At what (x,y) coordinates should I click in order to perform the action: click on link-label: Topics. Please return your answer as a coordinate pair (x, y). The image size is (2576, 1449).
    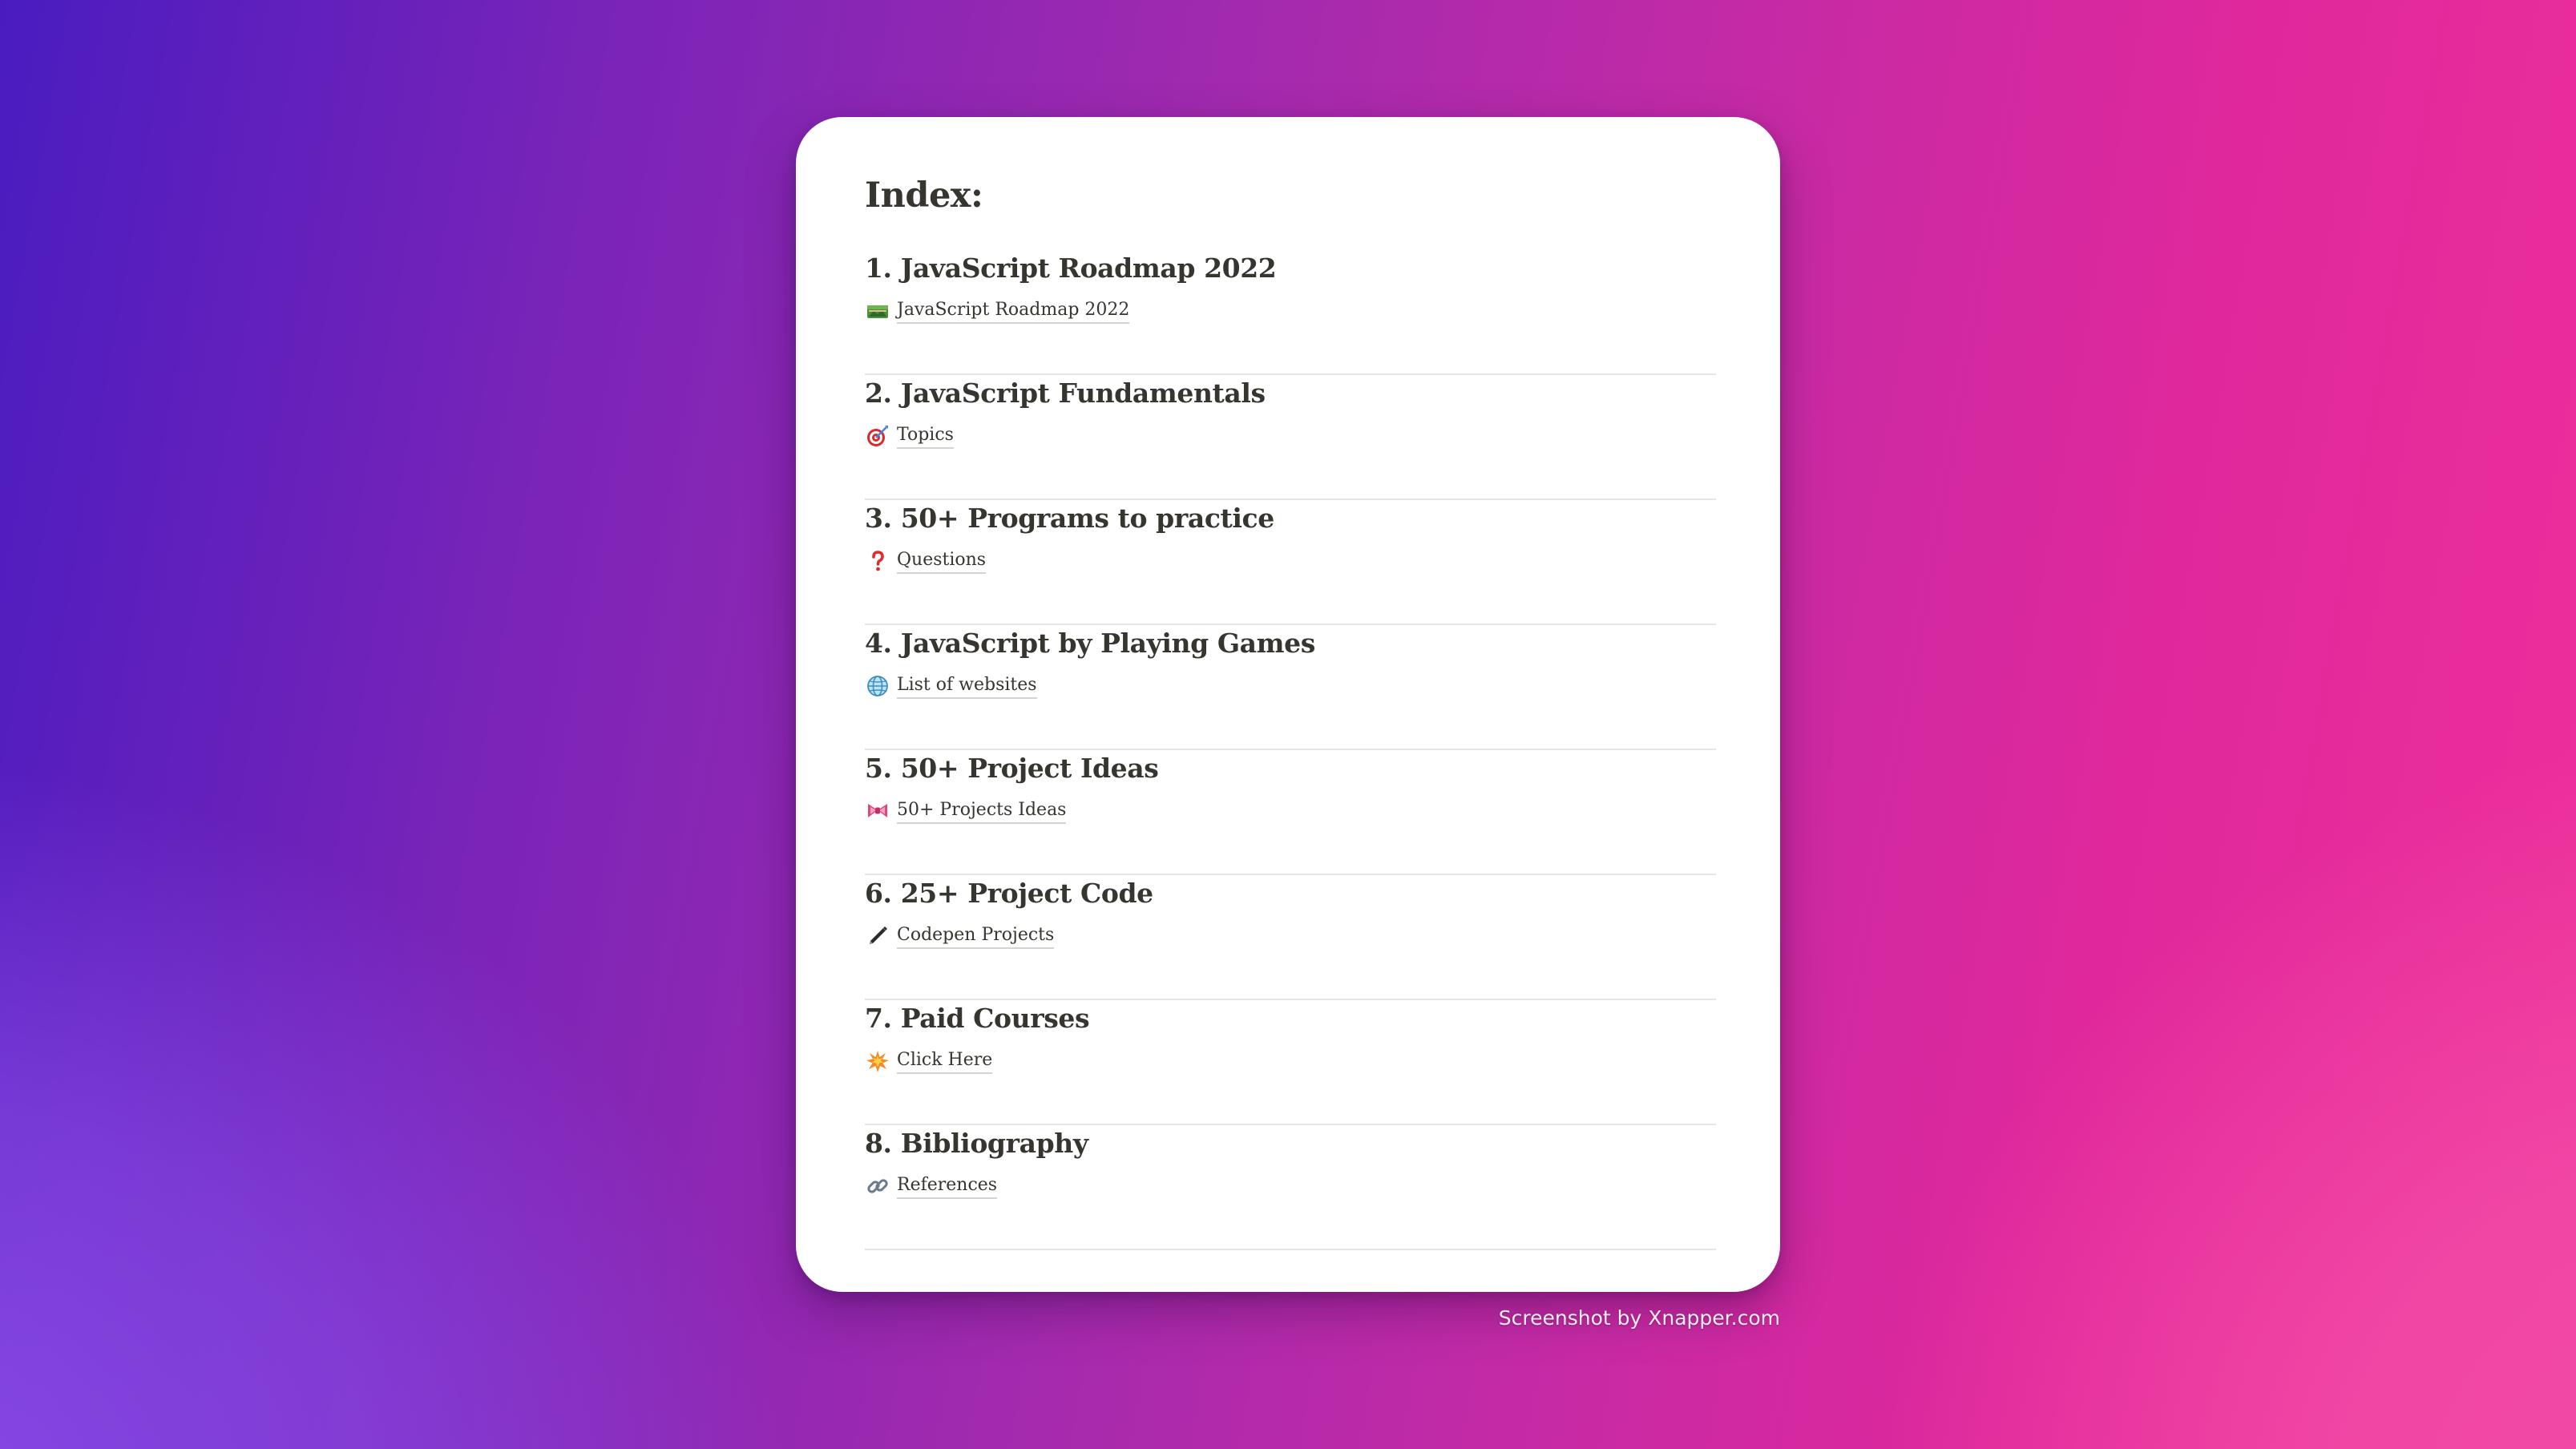
    Looking at the image, I should click on (925, 436).